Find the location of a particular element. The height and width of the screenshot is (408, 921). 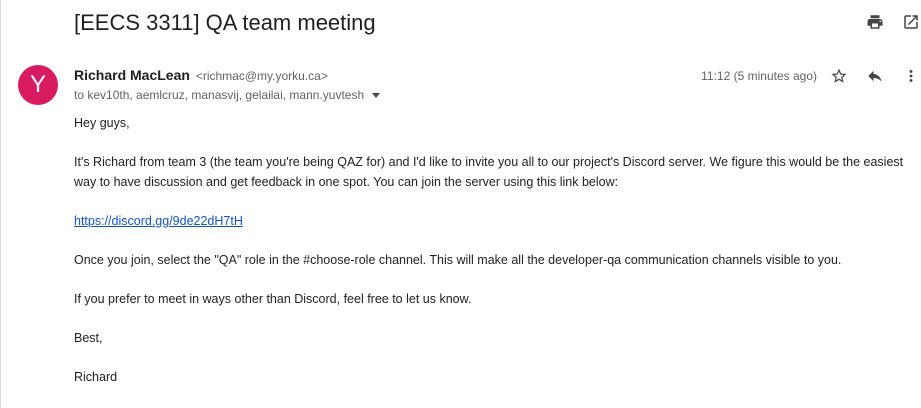

subject-actions is located at coordinates (885, 22).